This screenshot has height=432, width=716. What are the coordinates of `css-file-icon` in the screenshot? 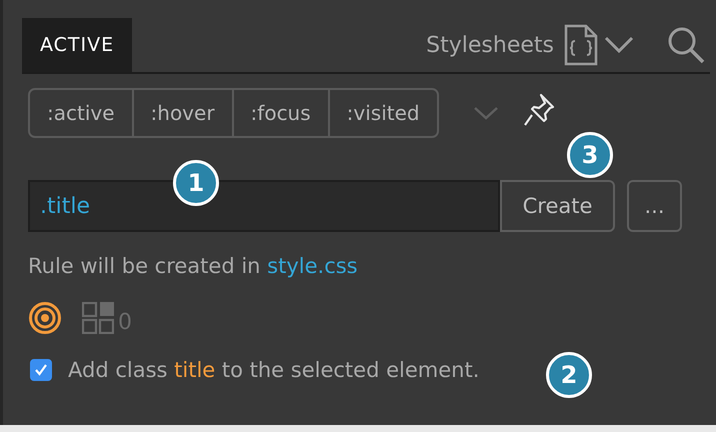 It's located at (581, 45).